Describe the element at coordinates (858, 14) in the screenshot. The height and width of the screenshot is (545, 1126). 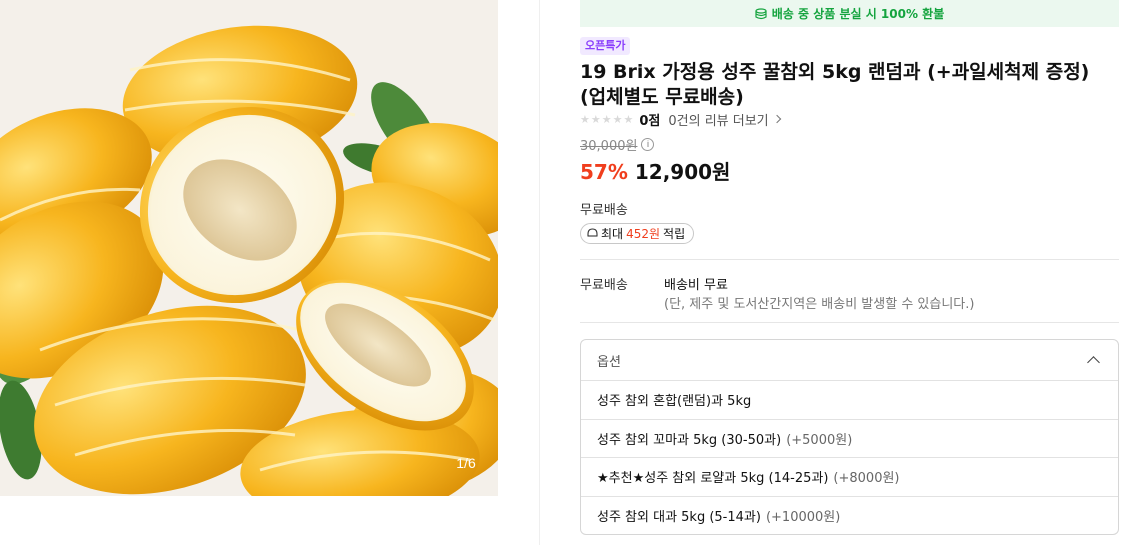
I see `refund-banner-text: 배송 중 상품 분실 시 100% 환불` at that location.